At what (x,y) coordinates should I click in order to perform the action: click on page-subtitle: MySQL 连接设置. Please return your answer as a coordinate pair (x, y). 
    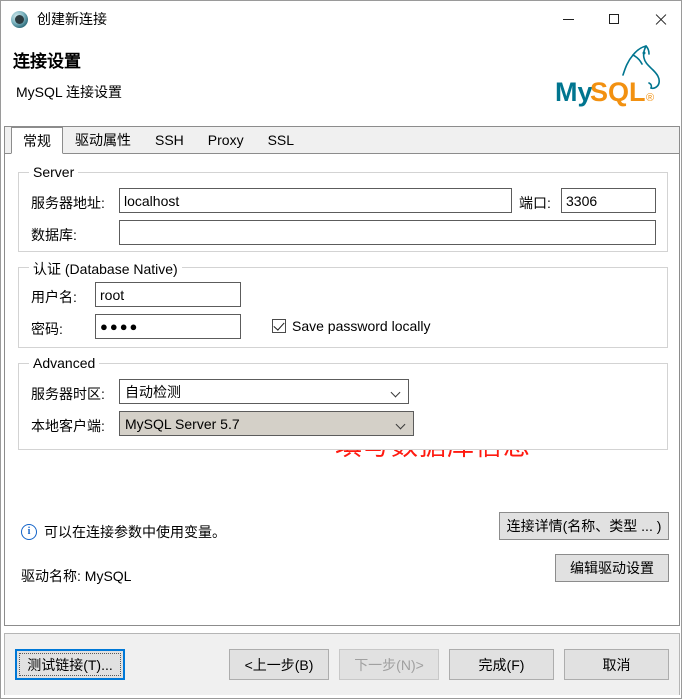
    Looking at the image, I should click on (69, 92).